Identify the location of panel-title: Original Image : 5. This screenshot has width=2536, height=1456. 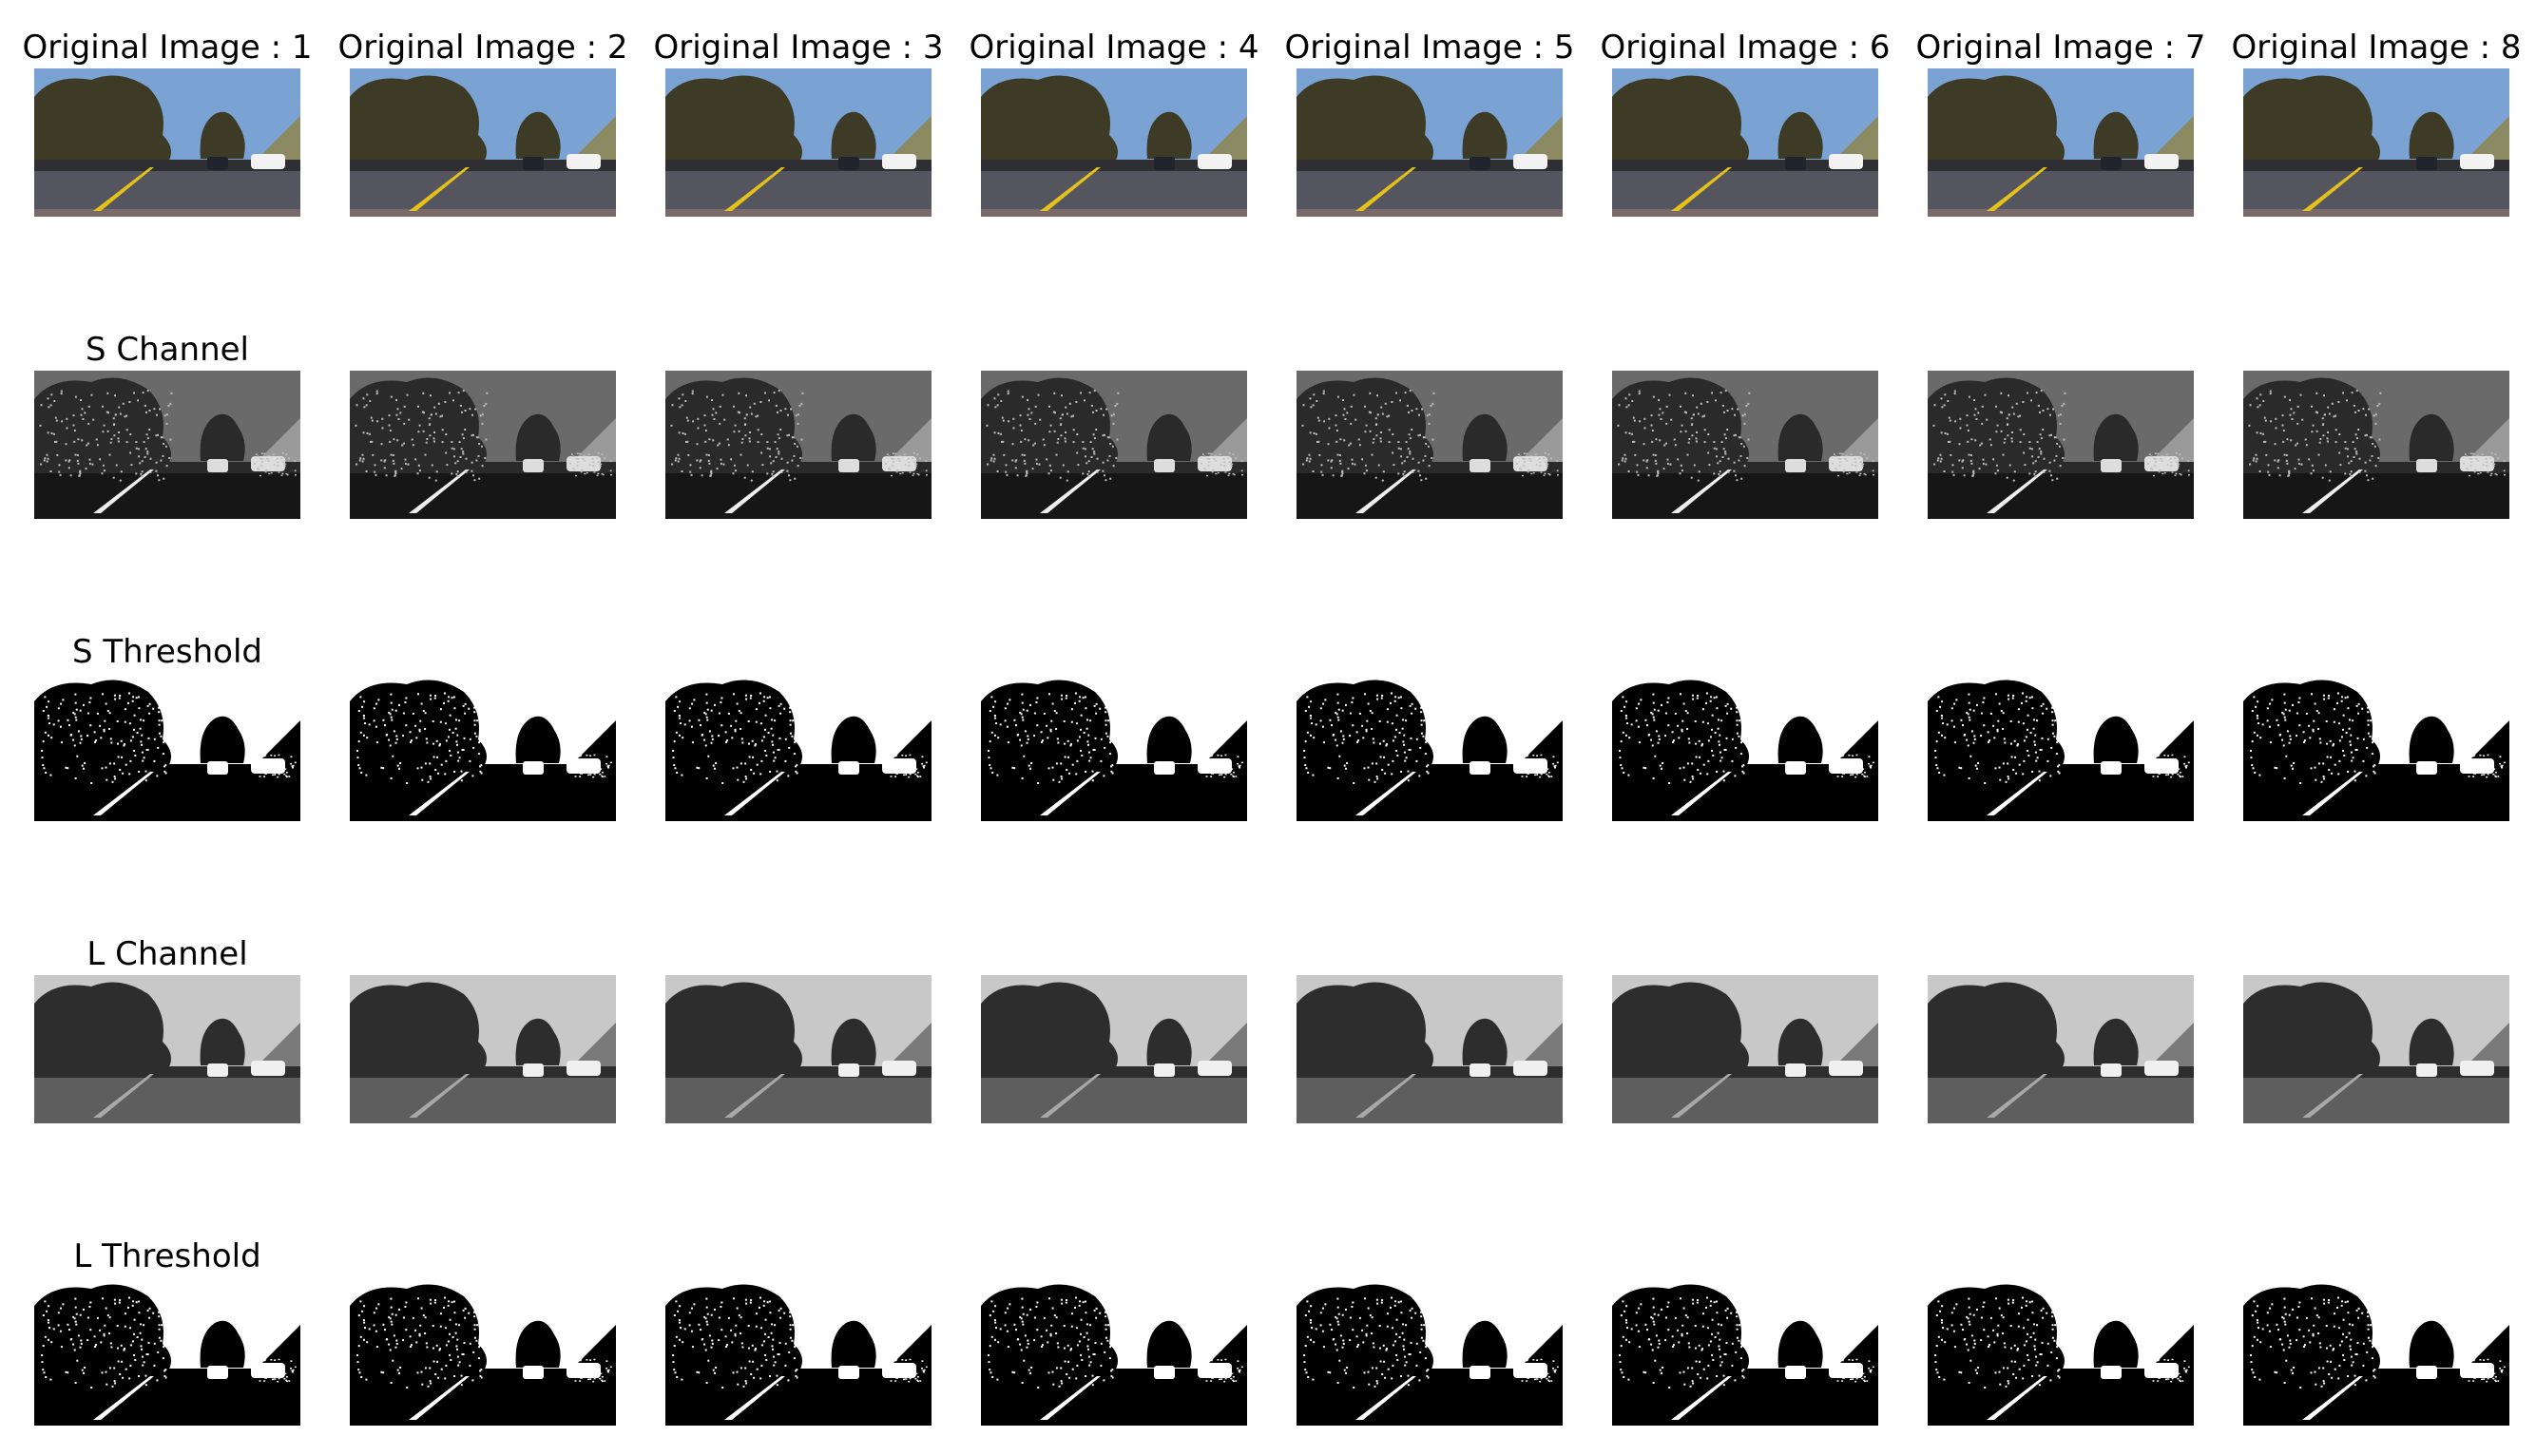
(1429, 48).